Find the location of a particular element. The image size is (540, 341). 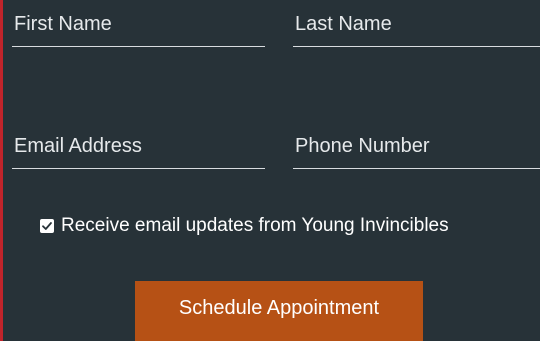

phone-input is located at coordinates (416, 146).